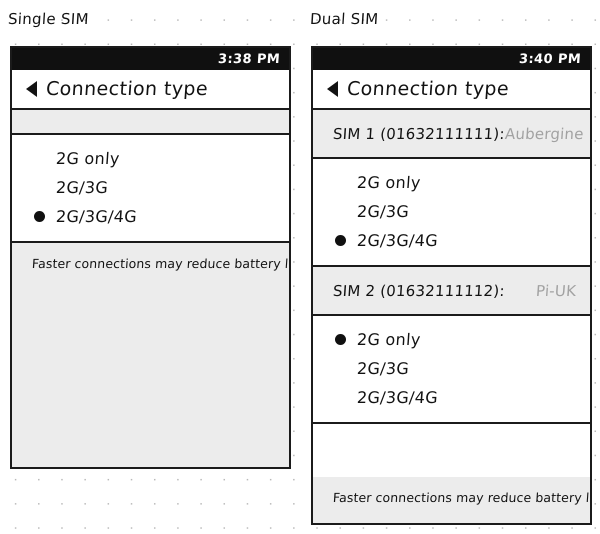  Describe the element at coordinates (550, 59) in the screenshot. I see `status-time: 3:40 PM` at that location.